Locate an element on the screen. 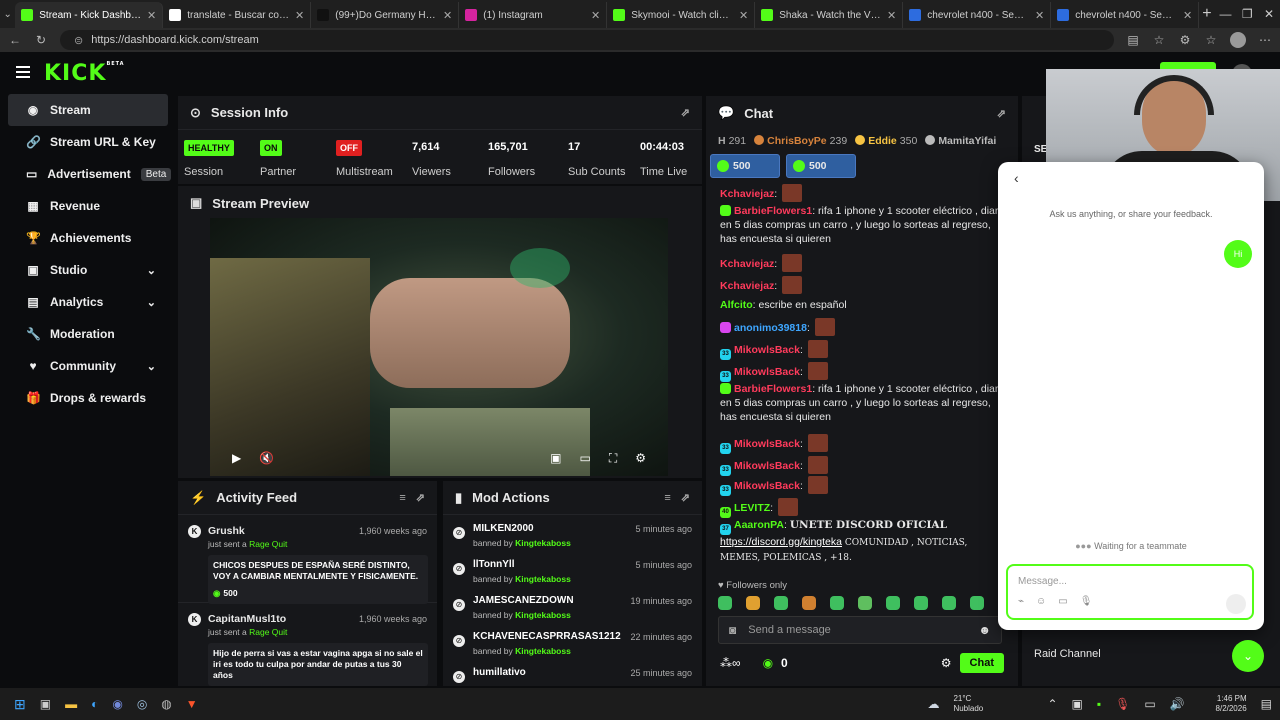  sidebar-item-studio: ▣ Studio ⌄ is located at coordinates (88, 270).